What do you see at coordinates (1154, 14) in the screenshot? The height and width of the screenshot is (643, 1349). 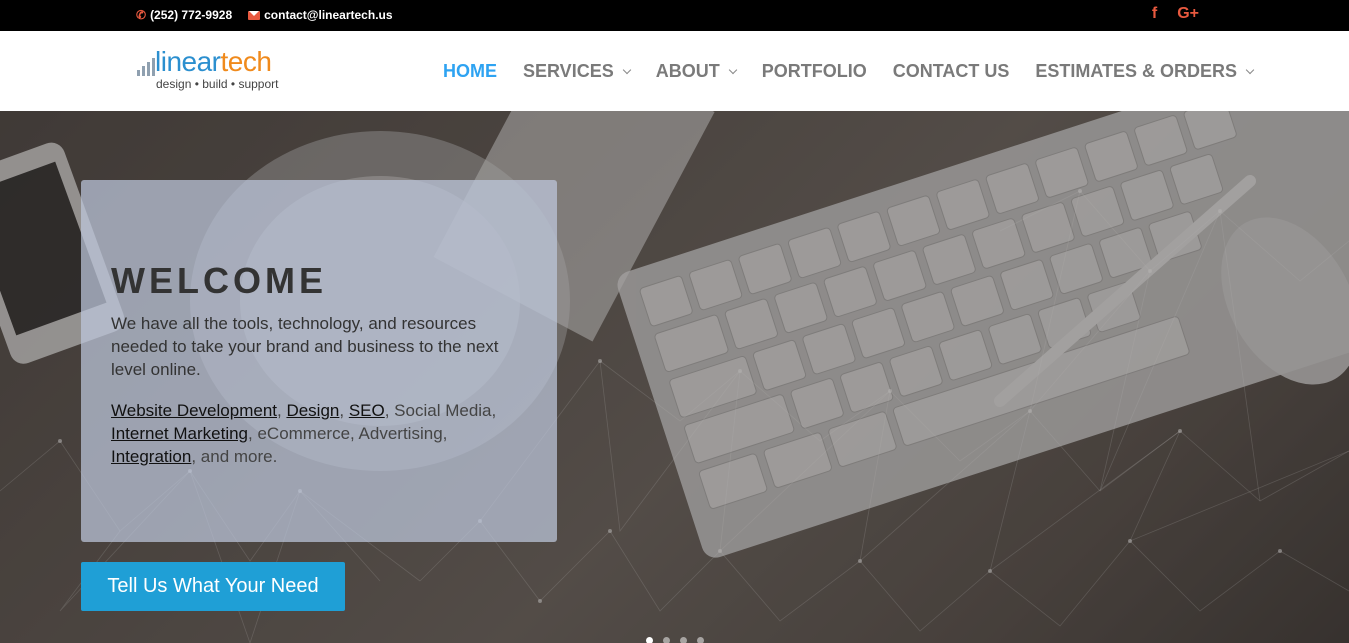 I see `facebook-icon: f` at bounding box center [1154, 14].